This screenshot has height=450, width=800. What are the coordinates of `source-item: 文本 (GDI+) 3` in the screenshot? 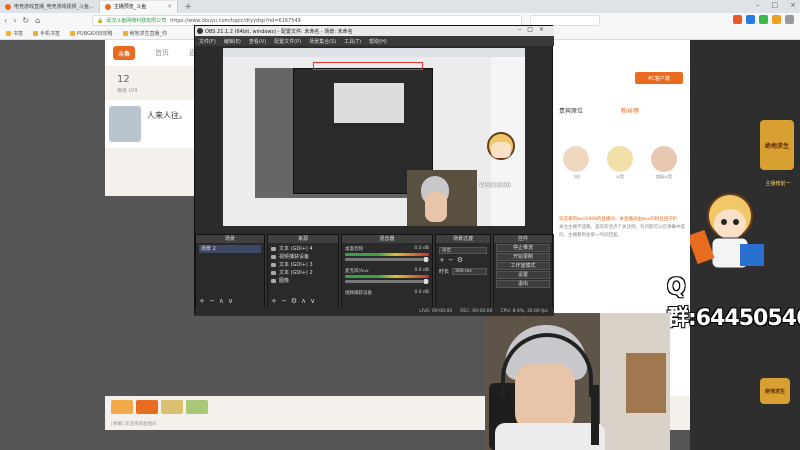 It's located at (303, 265).